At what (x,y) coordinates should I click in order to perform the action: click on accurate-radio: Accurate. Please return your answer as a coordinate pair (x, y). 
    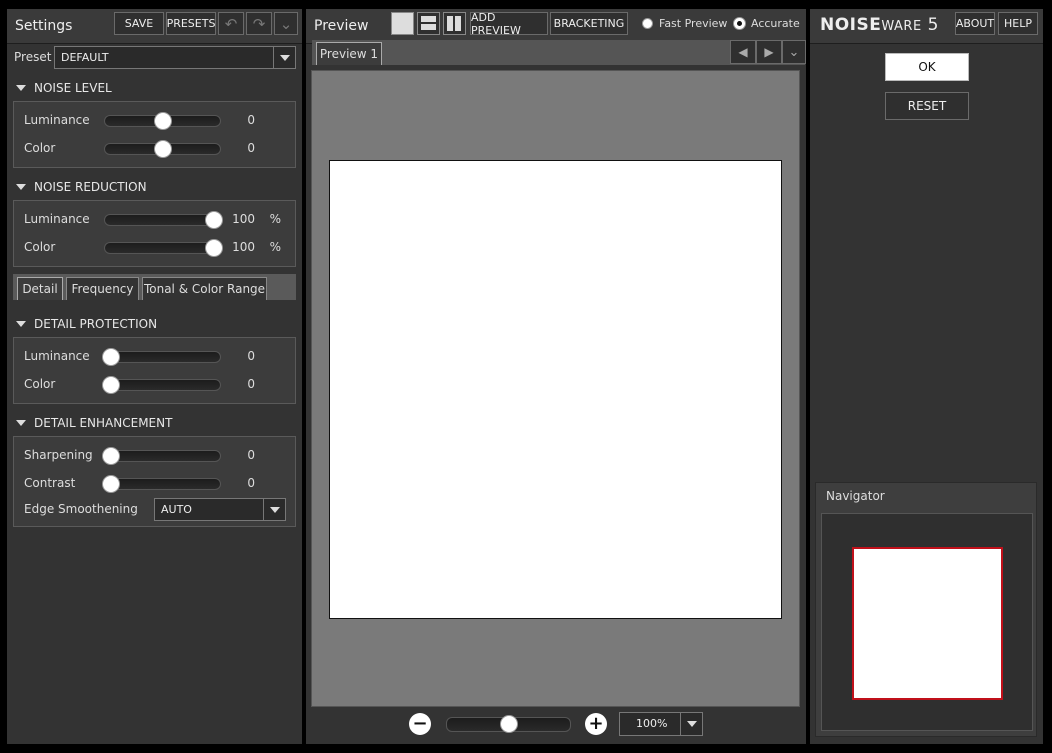
    Looking at the image, I should click on (767, 23).